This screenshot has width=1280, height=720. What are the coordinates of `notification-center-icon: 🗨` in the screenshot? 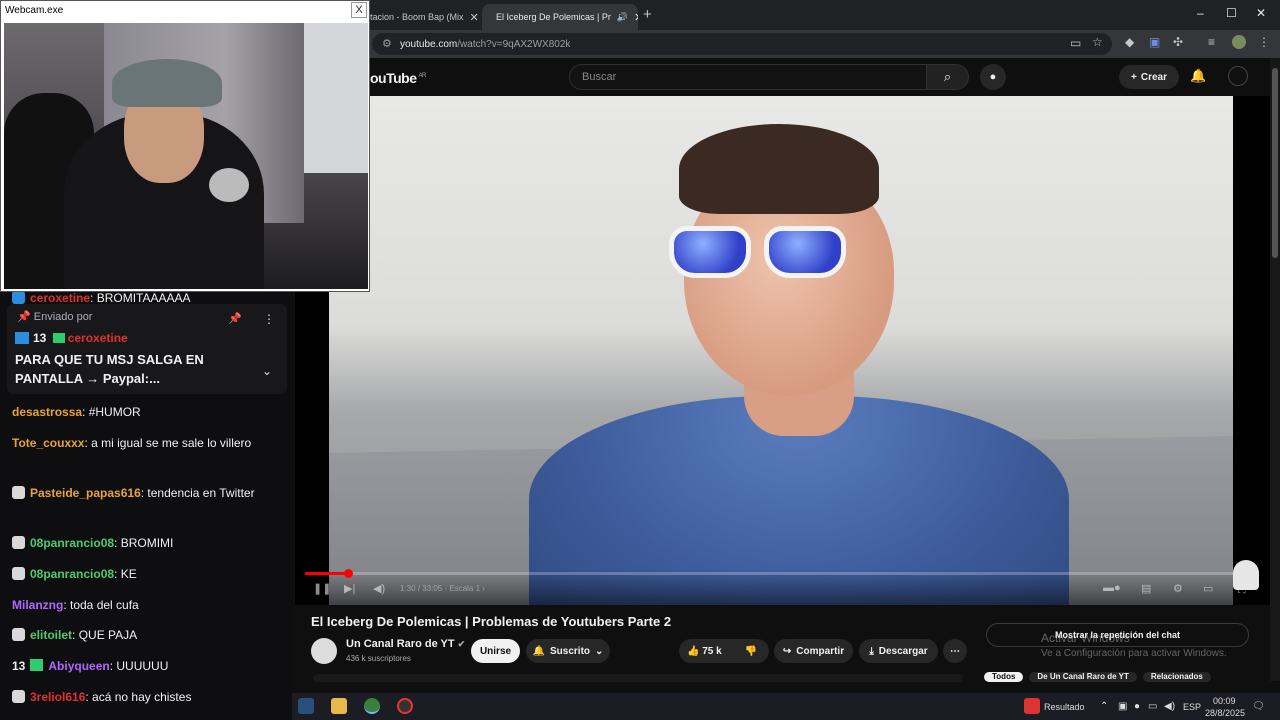 It's located at (1258, 706).